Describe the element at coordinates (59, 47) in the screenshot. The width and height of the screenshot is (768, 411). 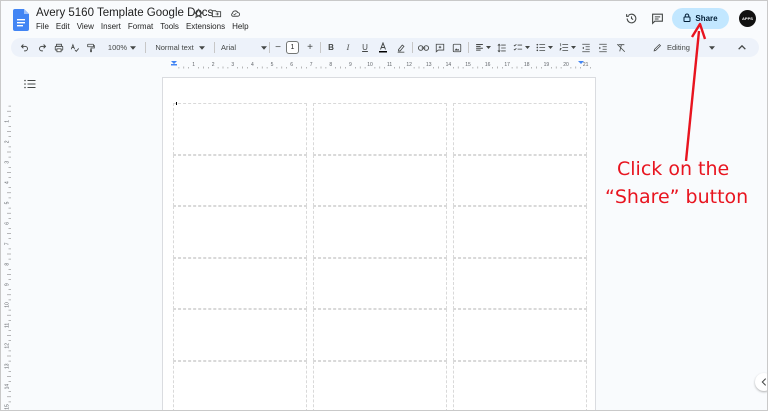
I see `print-icon` at that location.